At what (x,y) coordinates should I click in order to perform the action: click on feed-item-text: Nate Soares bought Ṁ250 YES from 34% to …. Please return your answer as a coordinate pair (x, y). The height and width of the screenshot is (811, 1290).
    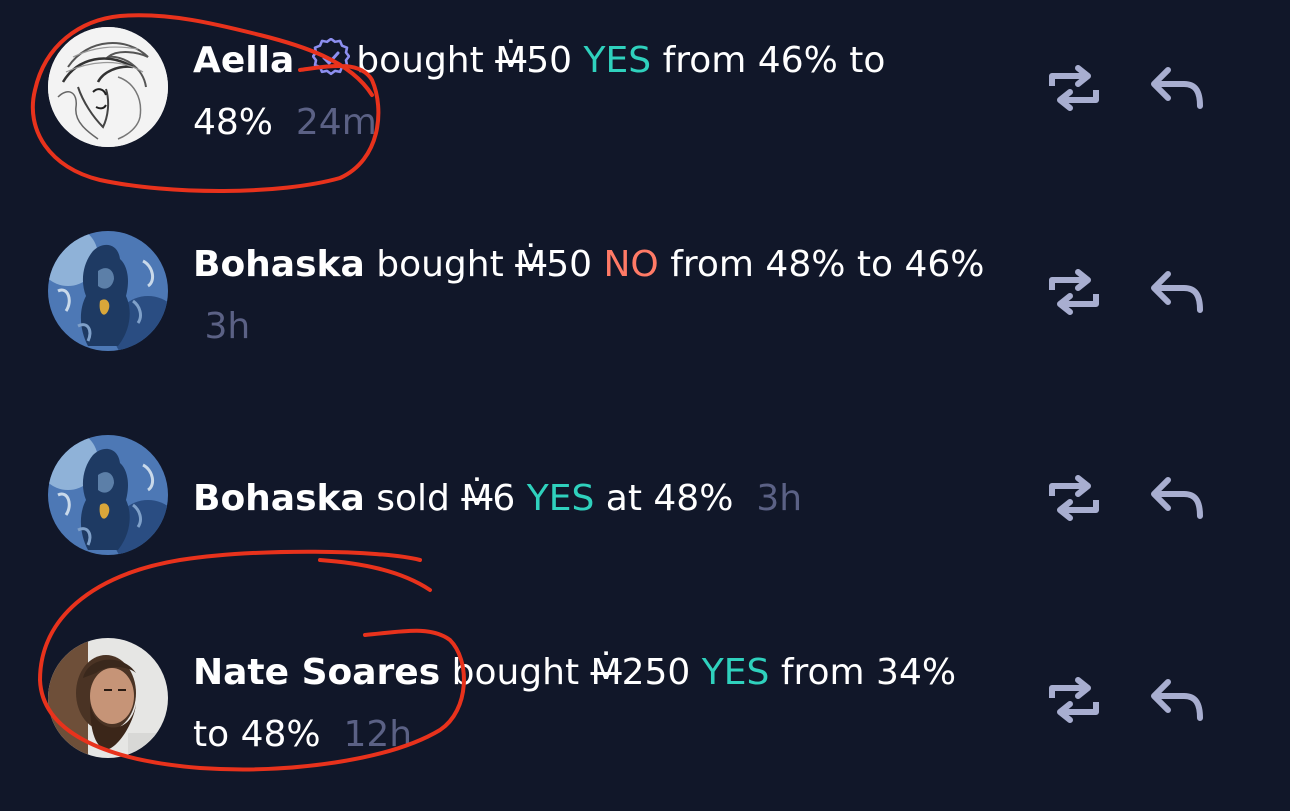
    Looking at the image, I should click on (574, 704).